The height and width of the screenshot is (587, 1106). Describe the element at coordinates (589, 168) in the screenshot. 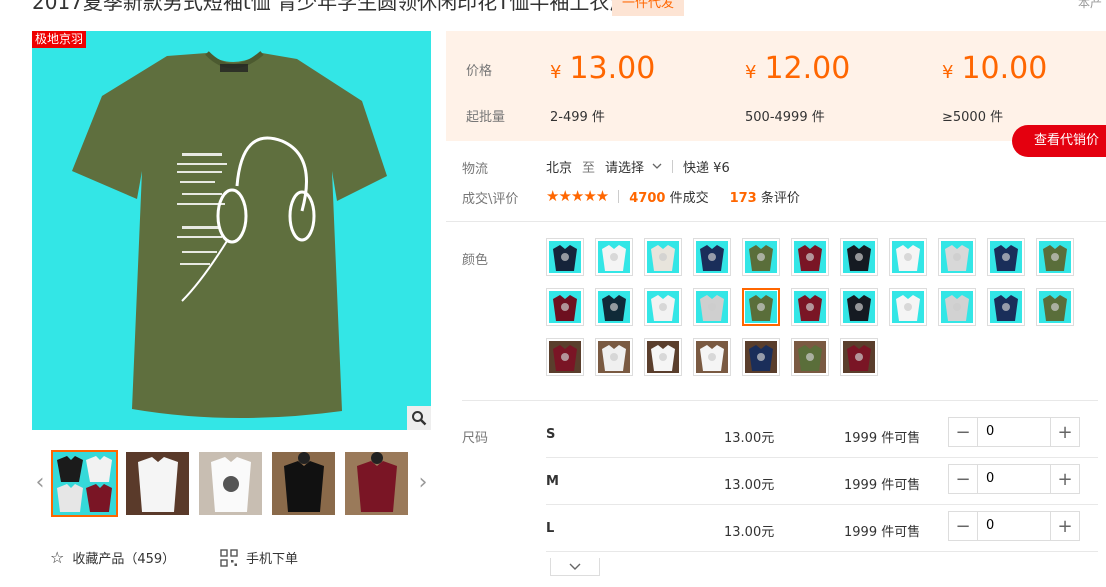

I see `to-word: 至` at that location.